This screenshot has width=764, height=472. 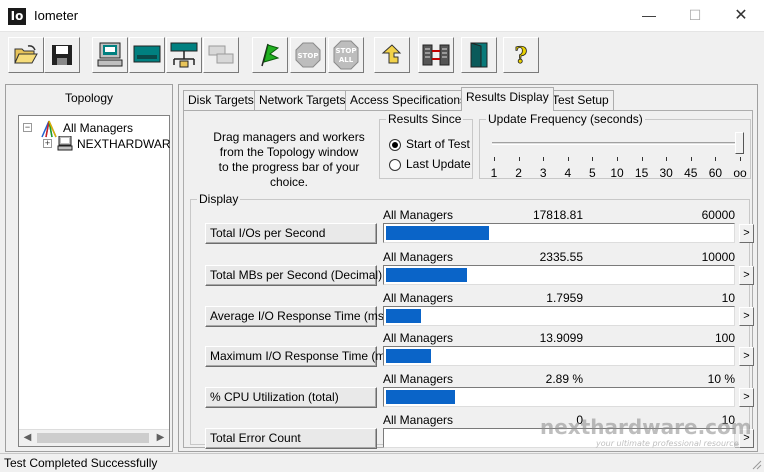 I want to click on exit-button, so click(x=479, y=55).